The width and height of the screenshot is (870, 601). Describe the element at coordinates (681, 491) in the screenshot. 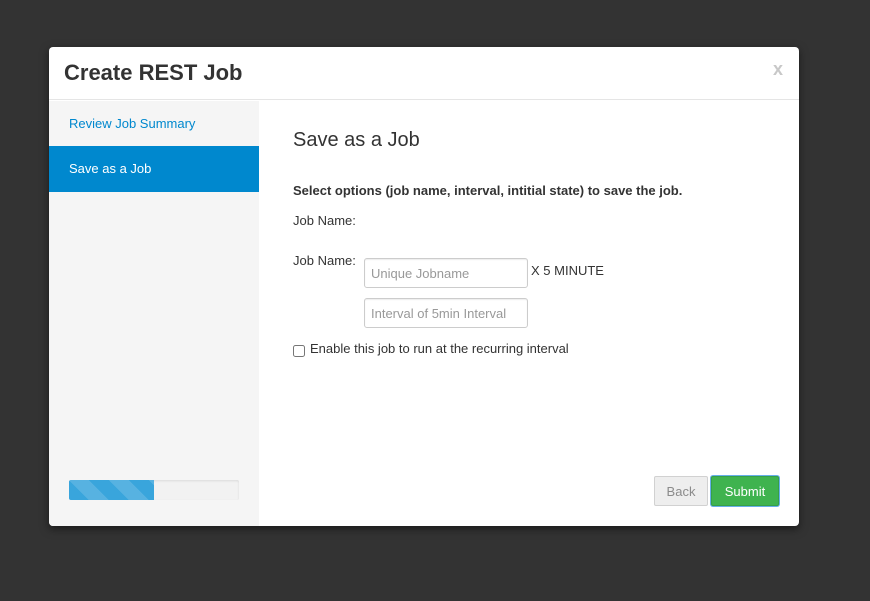

I see `back-button: Back` at that location.